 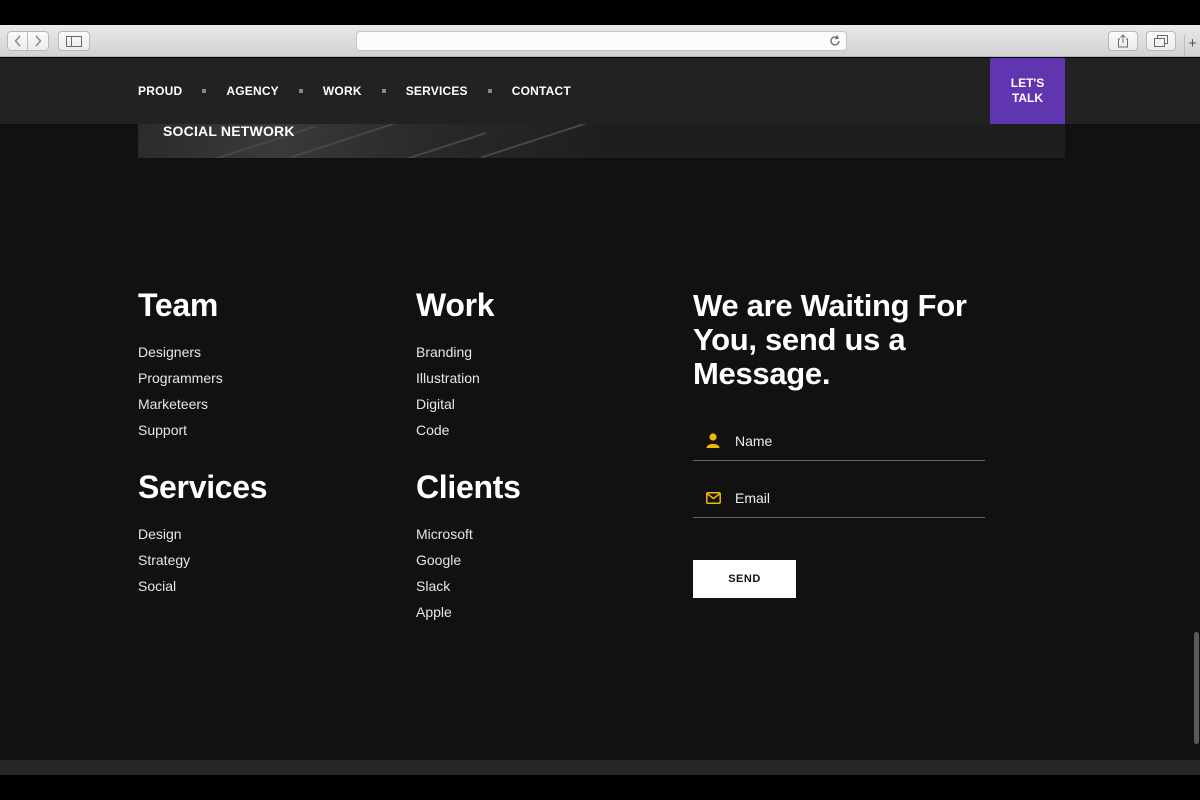 I want to click on chevron-left-icon, so click(x=17, y=41).